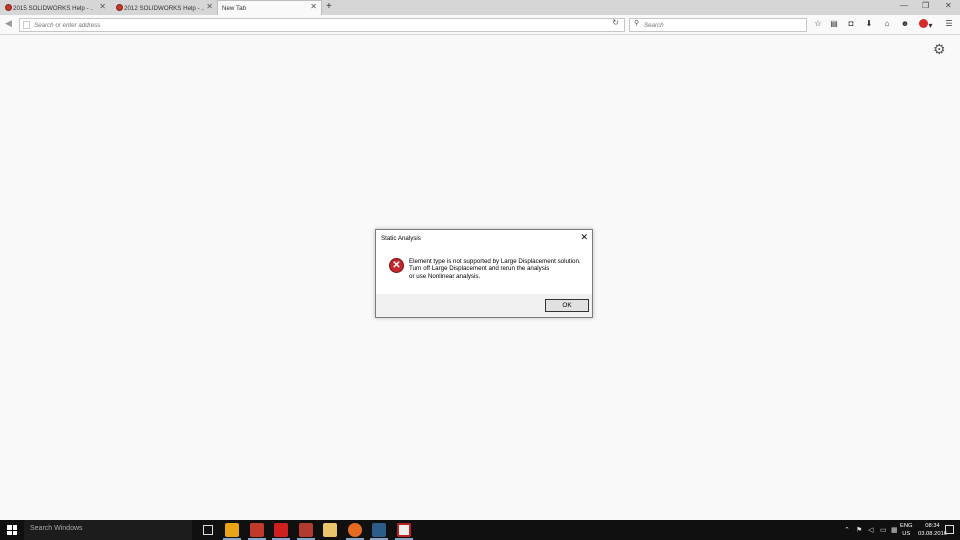 This screenshot has height=540, width=960. I want to click on clock: 08:34 03.08.2016, so click(932, 530).